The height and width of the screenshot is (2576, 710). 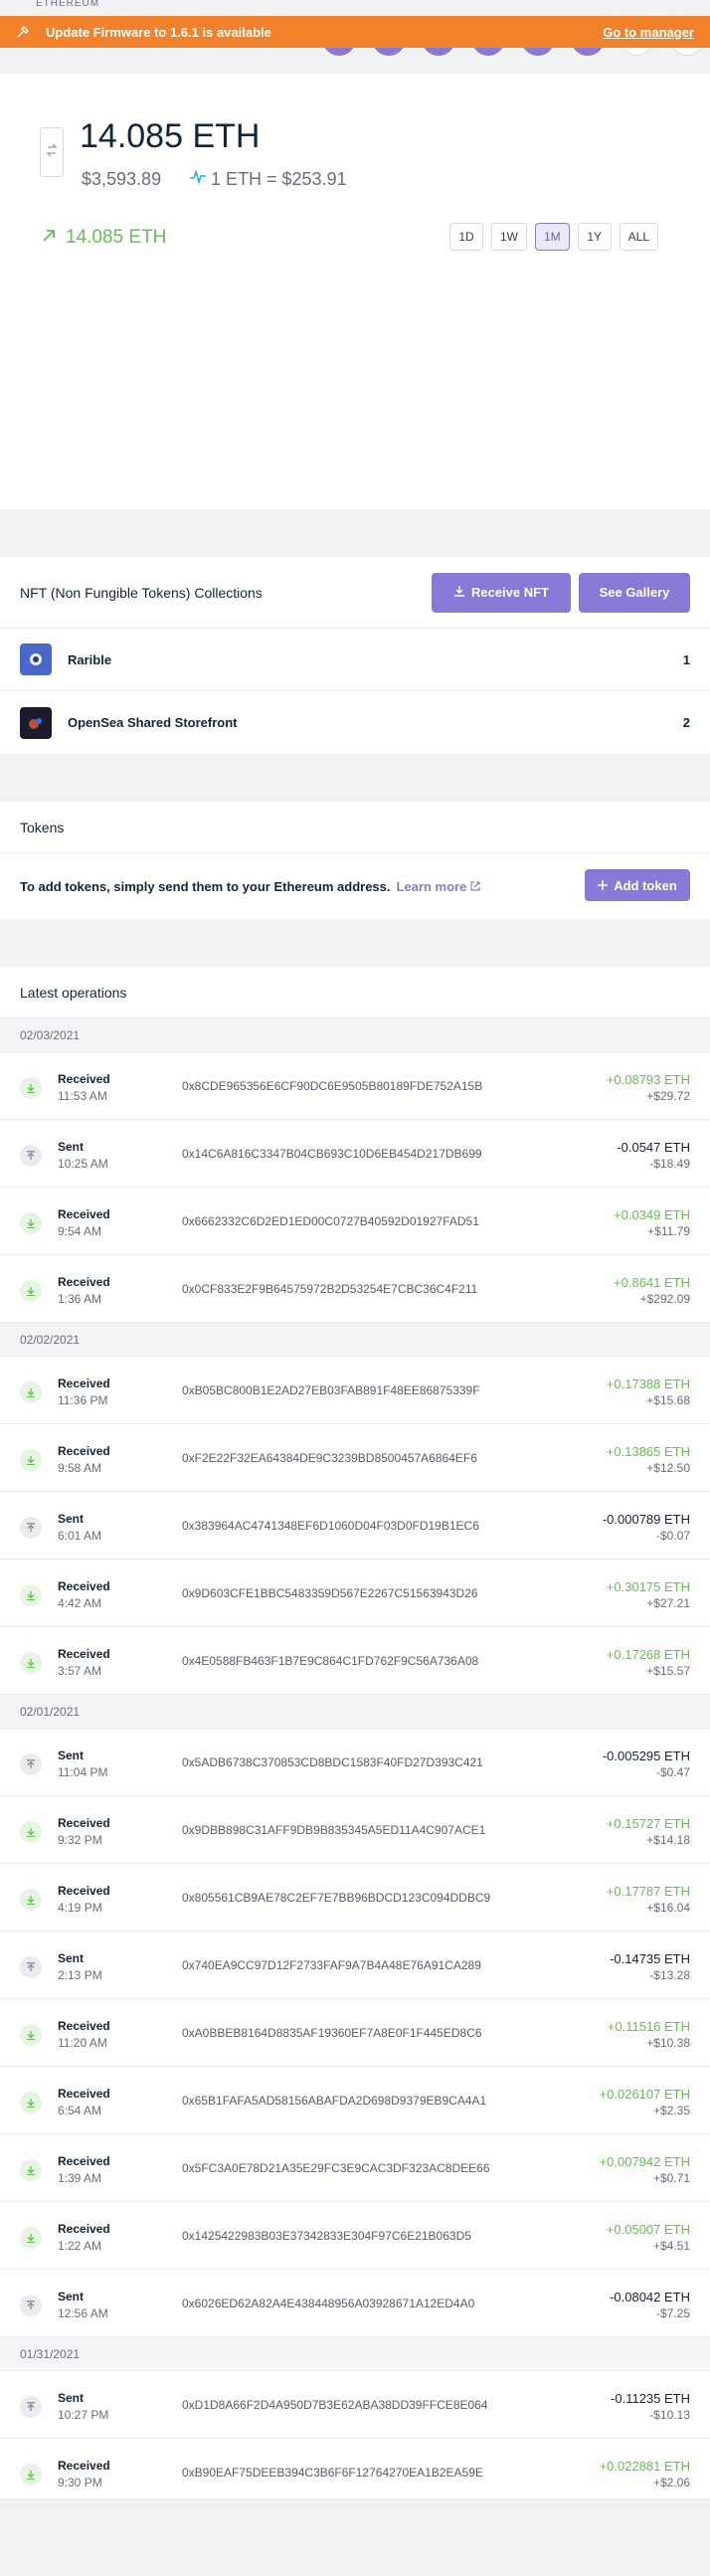 I want to click on exchange-rate-text: 1 ETH = $253.91, so click(x=279, y=179).